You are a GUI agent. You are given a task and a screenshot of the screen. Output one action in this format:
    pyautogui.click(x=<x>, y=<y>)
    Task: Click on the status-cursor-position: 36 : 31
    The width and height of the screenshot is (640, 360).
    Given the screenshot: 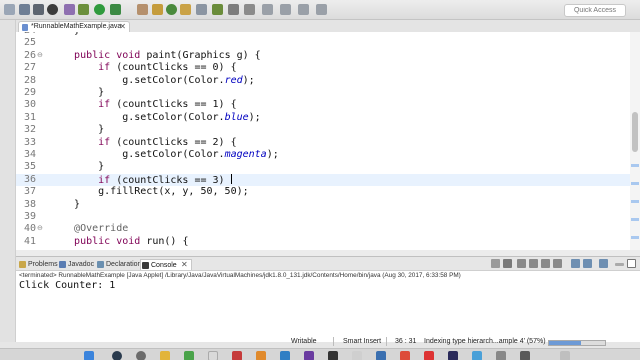 What is the action you would take?
    pyautogui.click(x=406, y=341)
    